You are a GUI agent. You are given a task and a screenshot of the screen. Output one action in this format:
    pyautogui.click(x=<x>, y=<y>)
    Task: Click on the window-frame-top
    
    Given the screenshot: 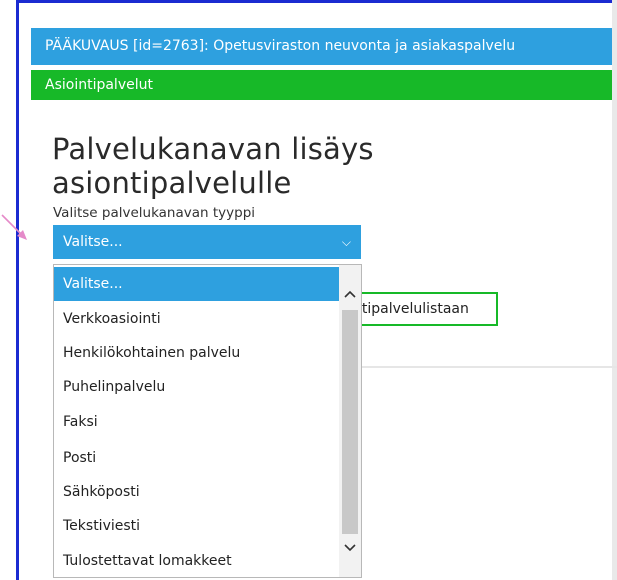 What is the action you would take?
    pyautogui.click(x=316, y=1)
    